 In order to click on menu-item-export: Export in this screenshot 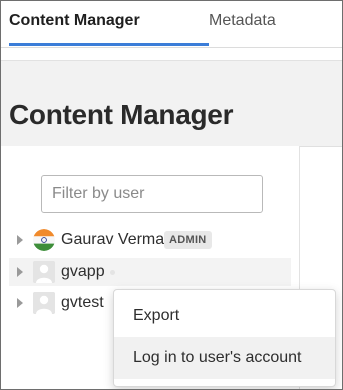, I will do `click(224, 316)`.